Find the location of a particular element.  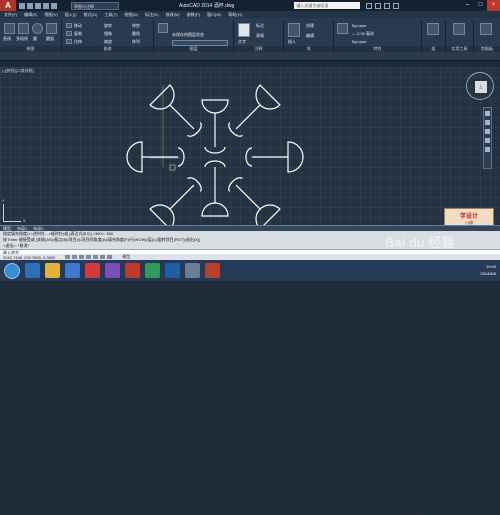

system-tray: 19:00 2014/8/6 is located at coordinates (488, 270).